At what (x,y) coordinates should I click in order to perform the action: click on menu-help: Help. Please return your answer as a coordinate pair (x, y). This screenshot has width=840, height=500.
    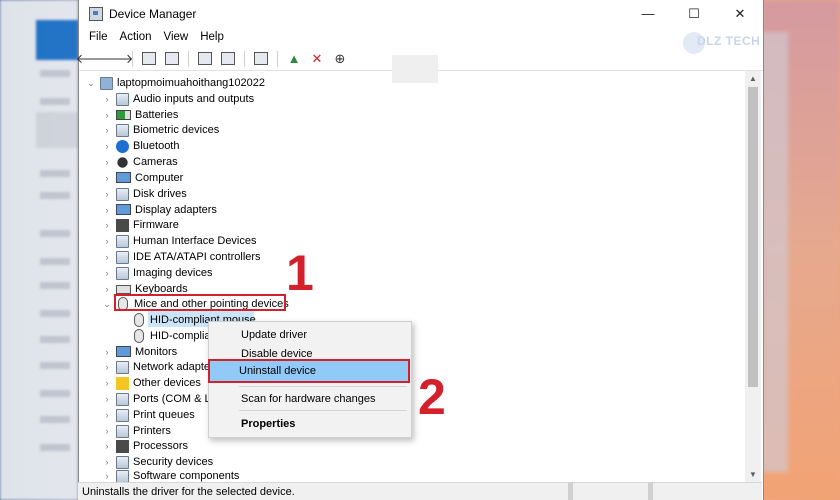
    Looking at the image, I should click on (212, 37).